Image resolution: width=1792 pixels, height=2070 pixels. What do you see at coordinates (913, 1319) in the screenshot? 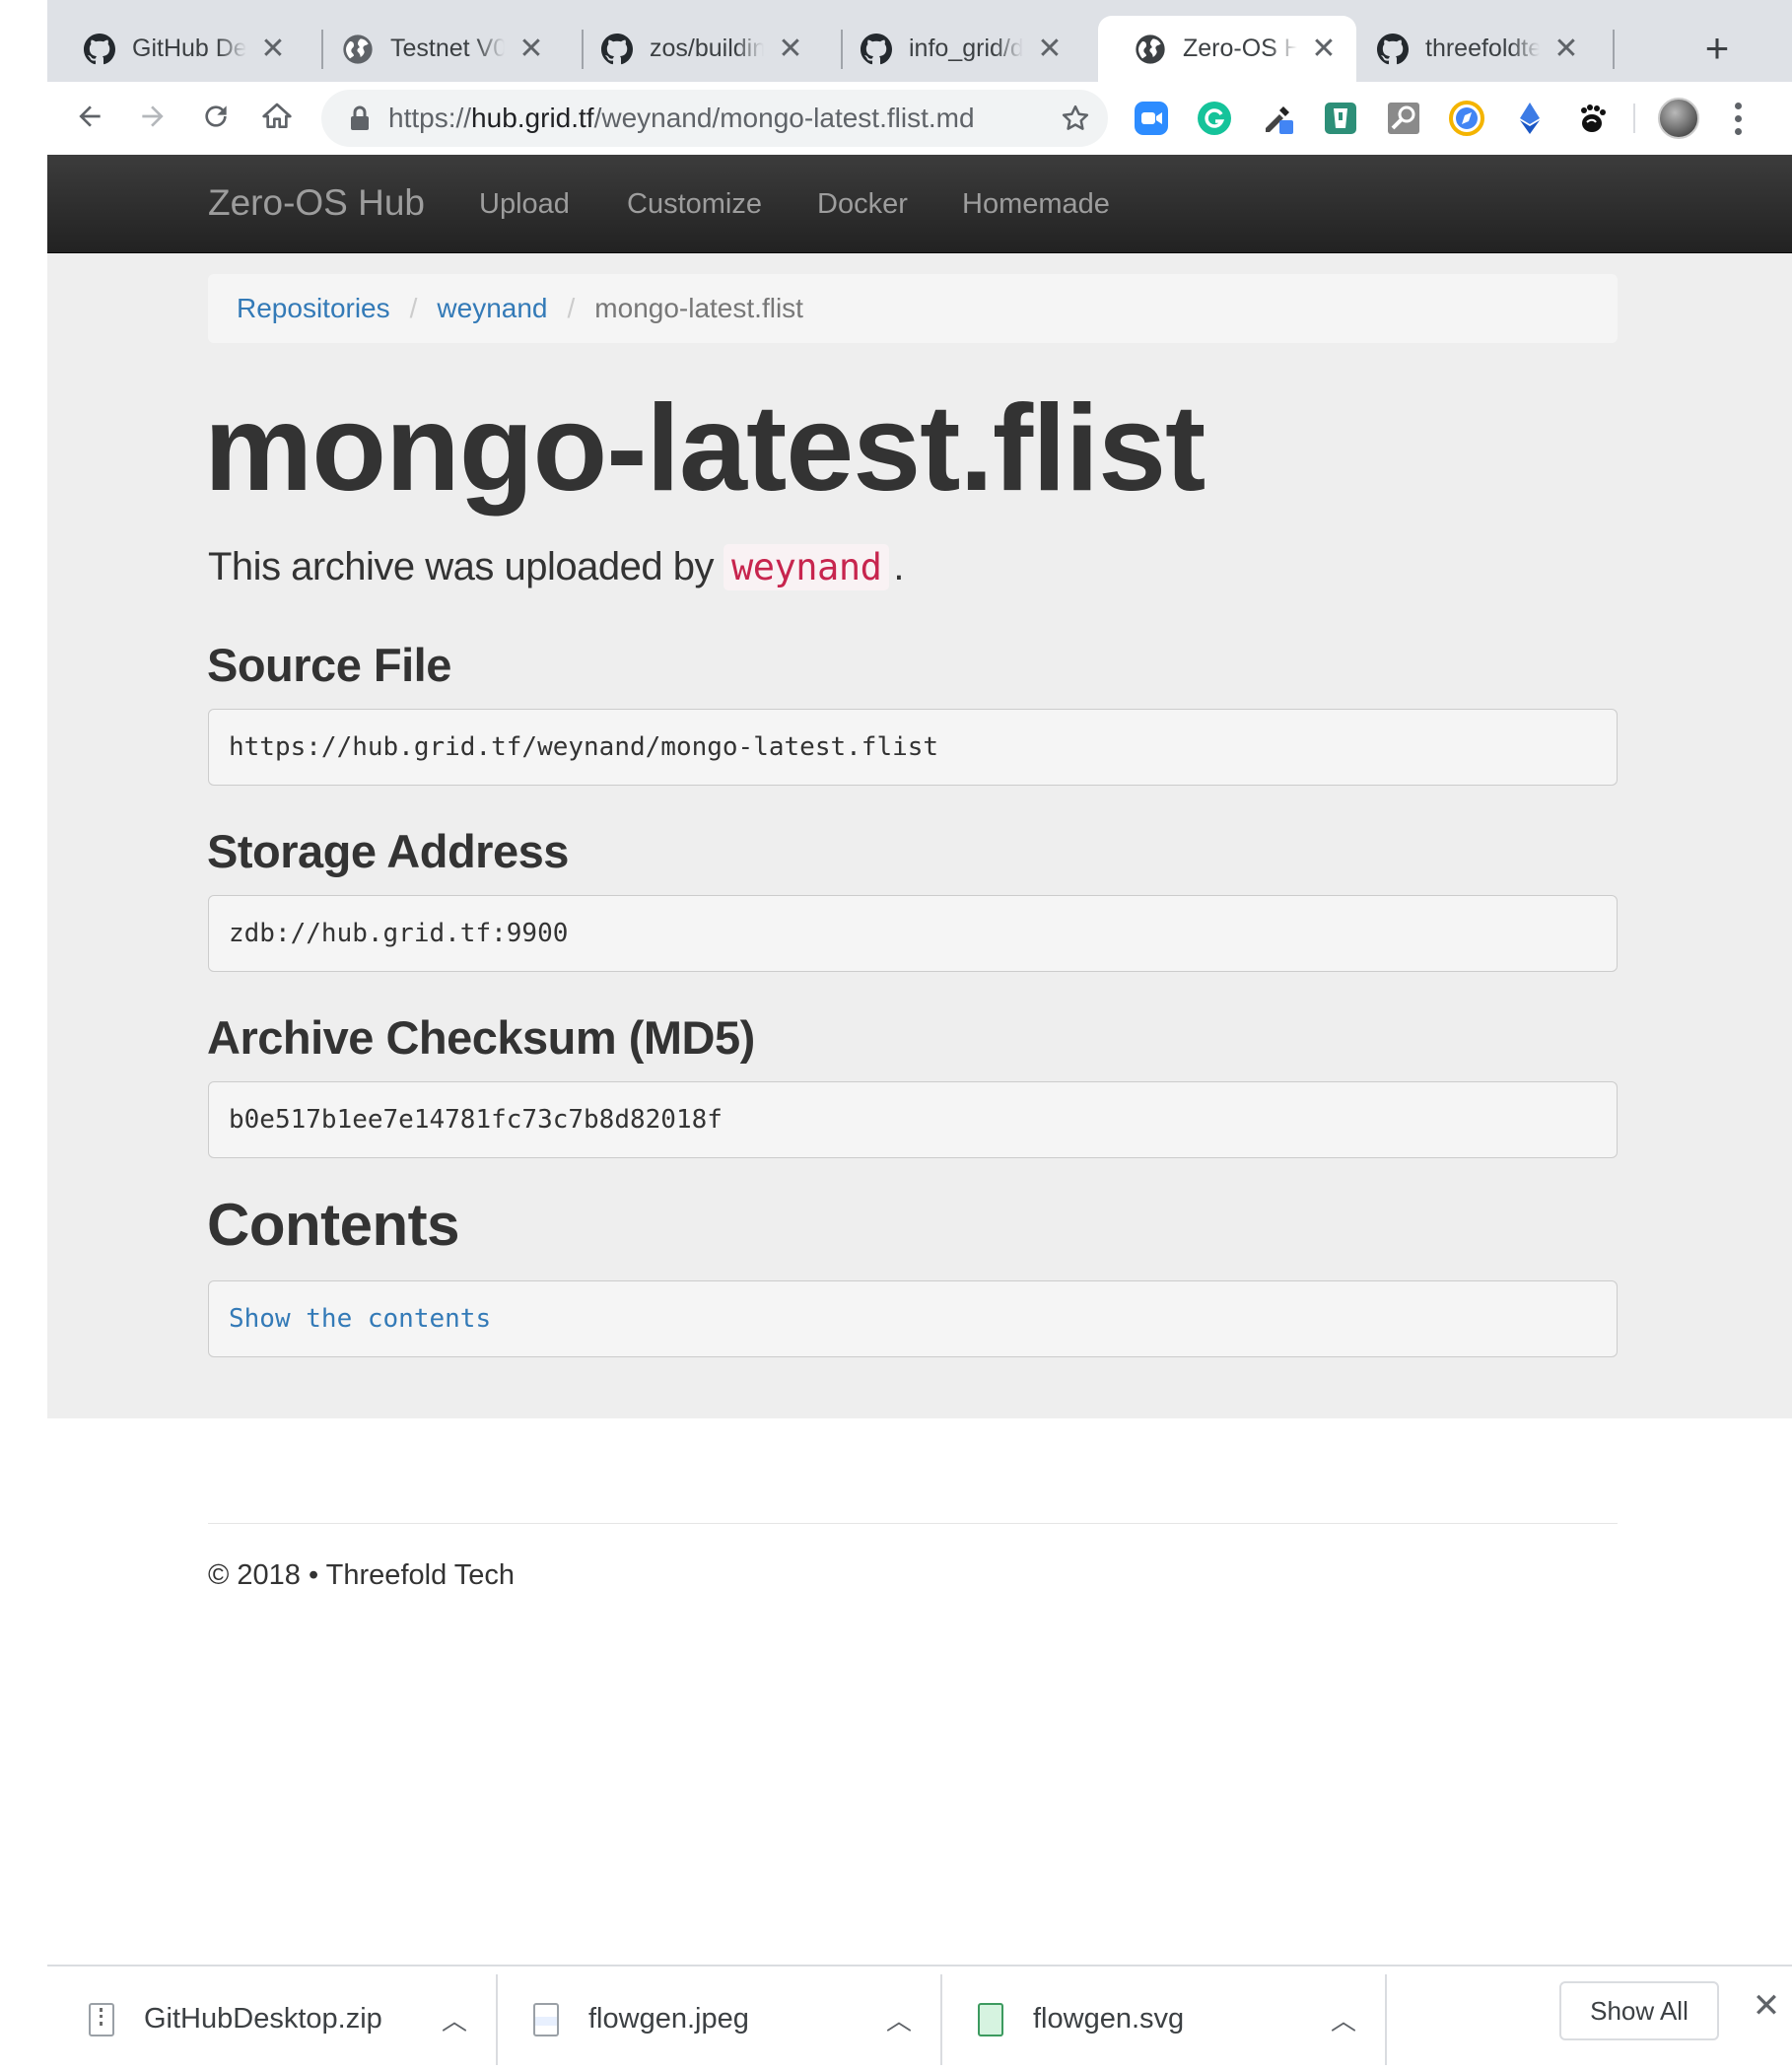
I see `contents-box: Show the contents` at bounding box center [913, 1319].